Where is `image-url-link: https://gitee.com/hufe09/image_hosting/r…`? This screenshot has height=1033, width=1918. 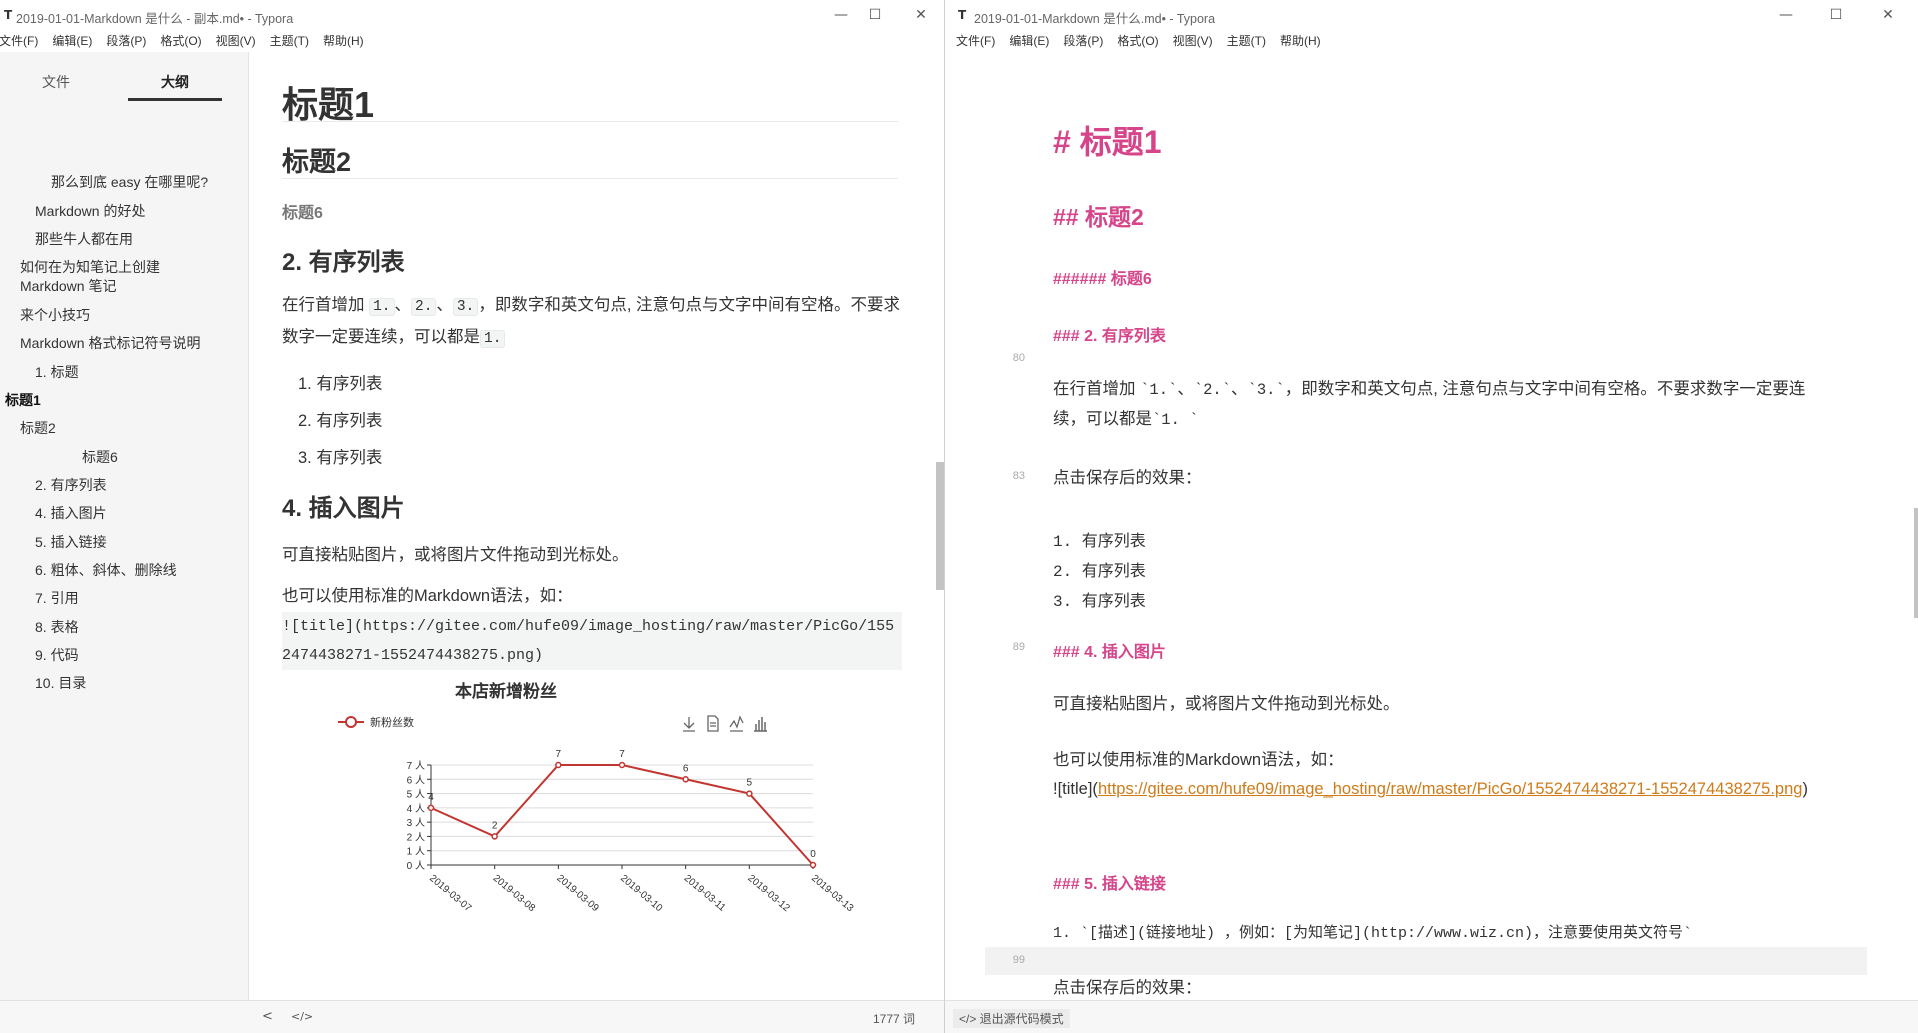
image-url-link: https://gitee.com/hufe09/image_hosting/r… is located at coordinates (1450, 789).